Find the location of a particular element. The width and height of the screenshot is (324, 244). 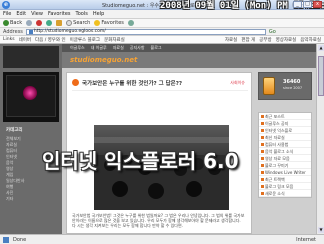

address-label: Address is located at coordinates (13, 31).